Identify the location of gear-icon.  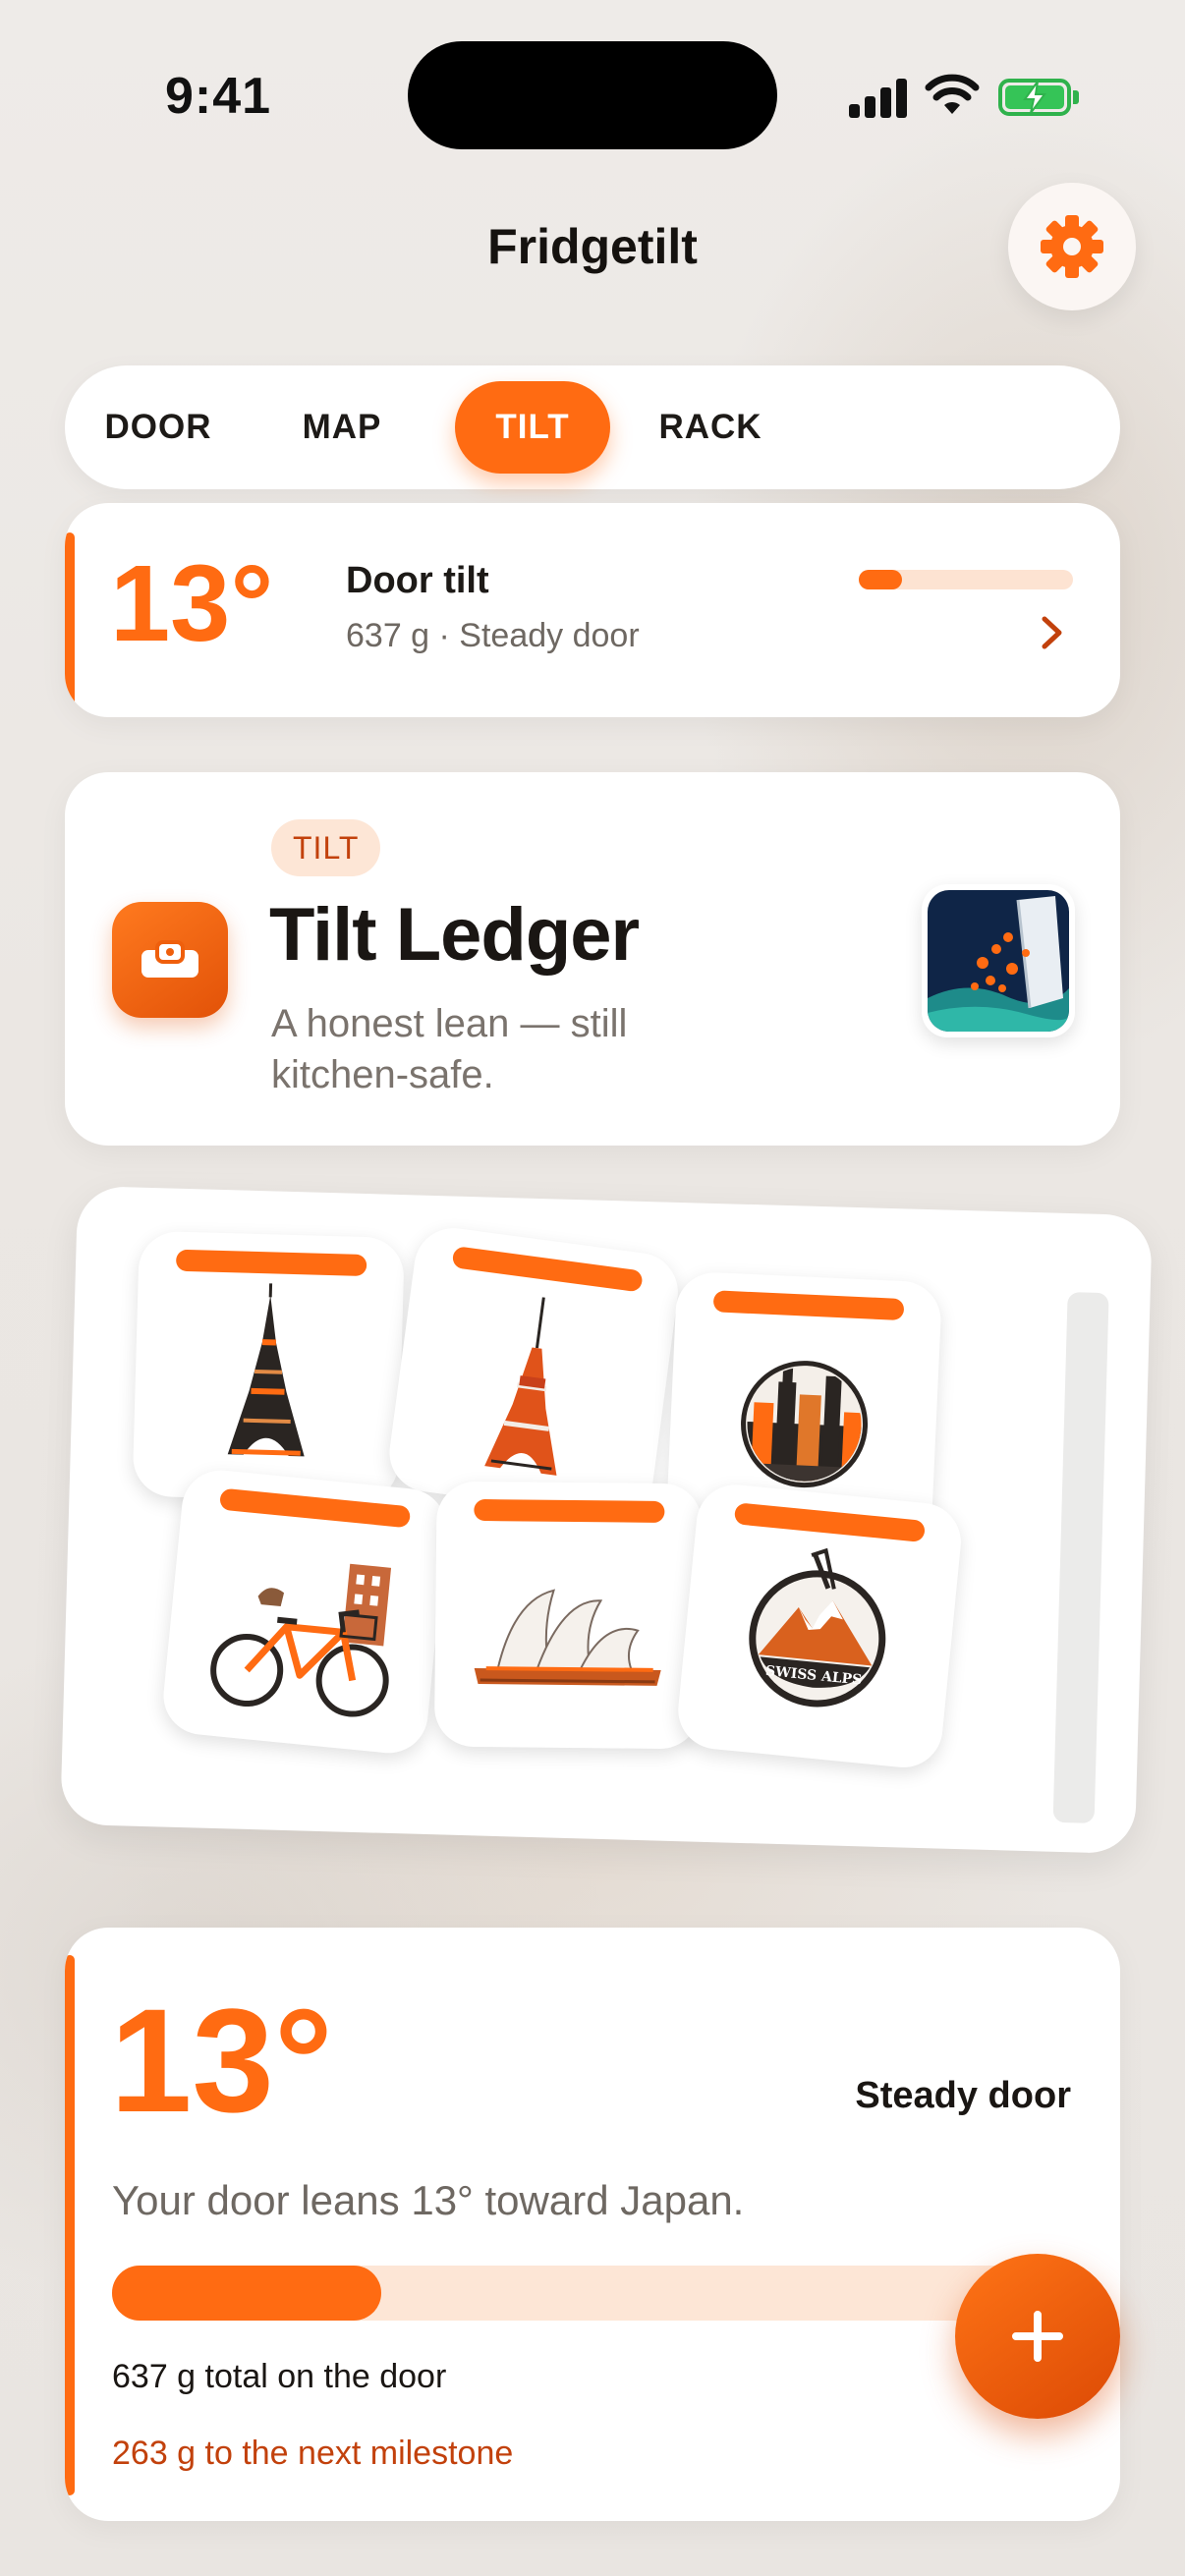
(1072, 246).